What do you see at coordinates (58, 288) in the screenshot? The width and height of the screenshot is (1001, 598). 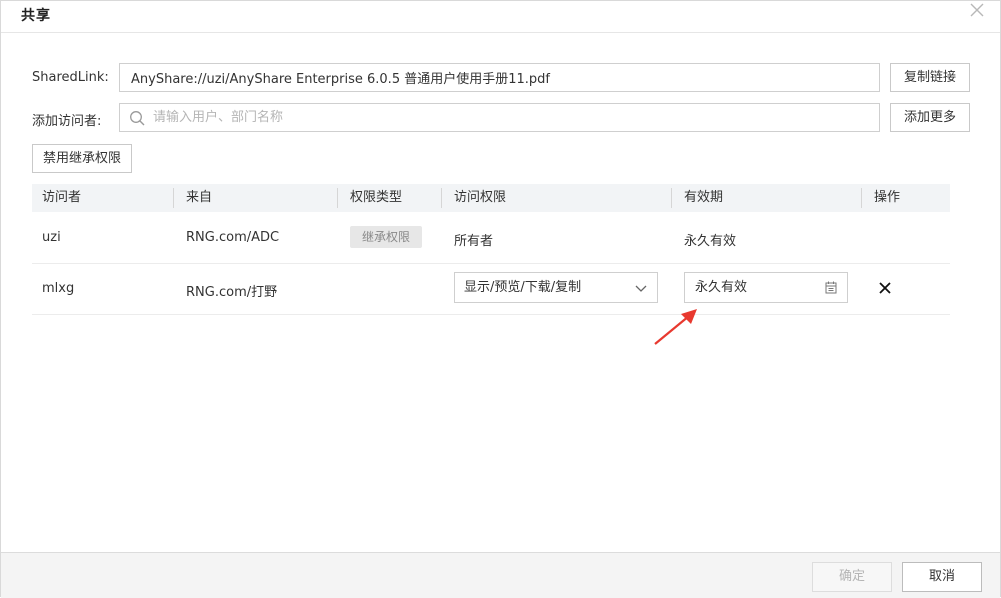 I see `visitor-name: mlxg` at bounding box center [58, 288].